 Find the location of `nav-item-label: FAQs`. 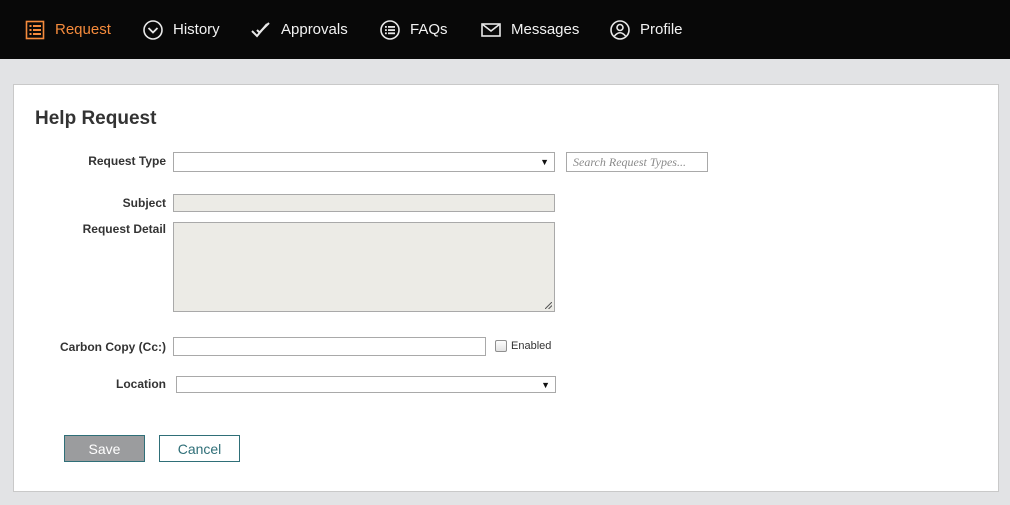

nav-item-label: FAQs is located at coordinates (429, 29).